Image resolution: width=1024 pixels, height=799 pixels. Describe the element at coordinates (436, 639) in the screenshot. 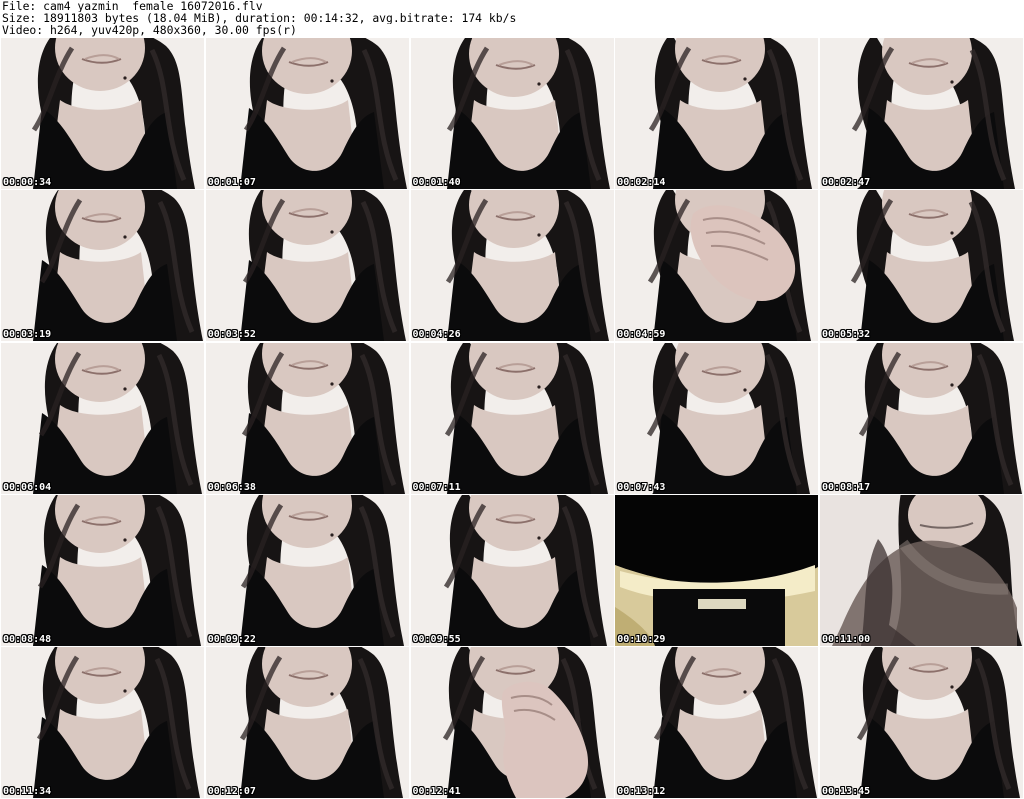

I see `thumbnail-timestamp: 00:09:55` at that location.